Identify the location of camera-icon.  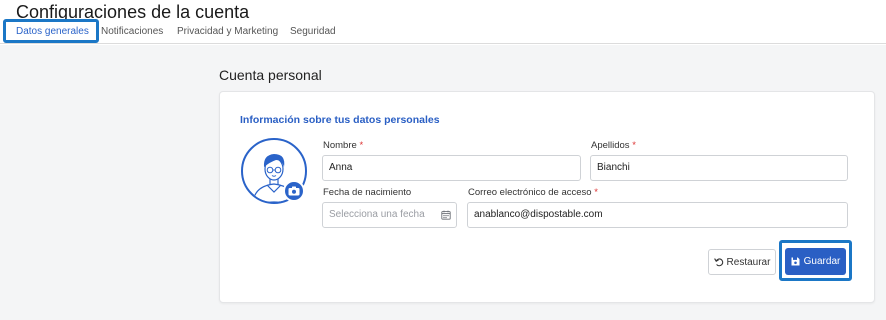
(294, 191).